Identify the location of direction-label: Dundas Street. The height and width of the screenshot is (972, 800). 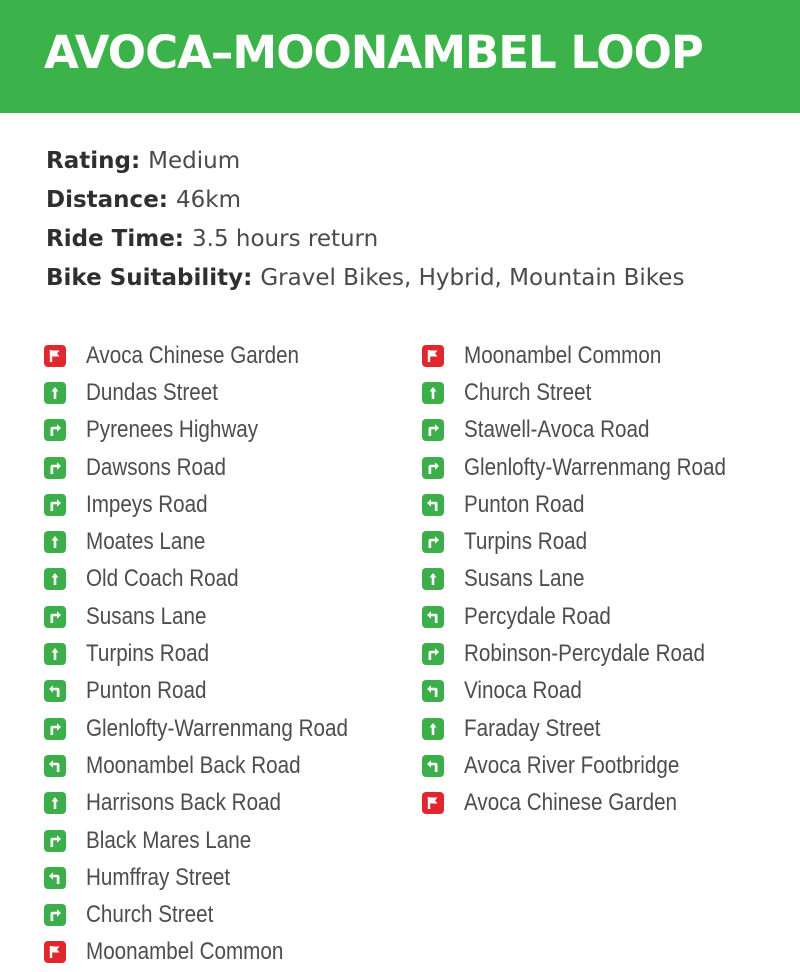
(152, 392).